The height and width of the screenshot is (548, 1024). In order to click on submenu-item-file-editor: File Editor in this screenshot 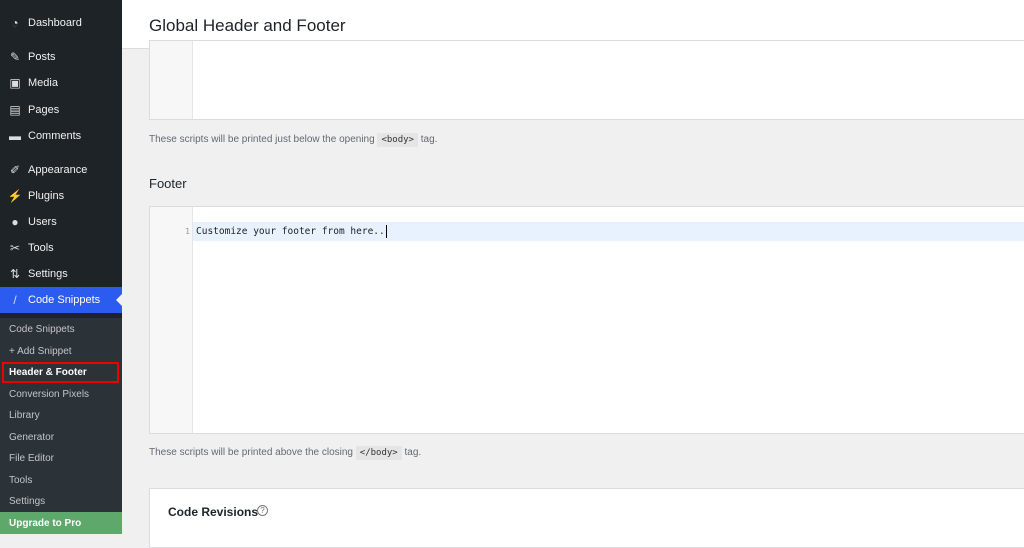, I will do `click(61, 458)`.